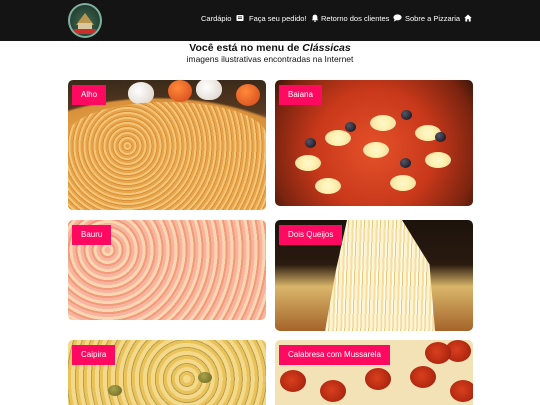 The image size is (540, 405). Describe the element at coordinates (278, 18) in the screenshot. I see `nav-item-label: Faça seu pedido!` at that location.